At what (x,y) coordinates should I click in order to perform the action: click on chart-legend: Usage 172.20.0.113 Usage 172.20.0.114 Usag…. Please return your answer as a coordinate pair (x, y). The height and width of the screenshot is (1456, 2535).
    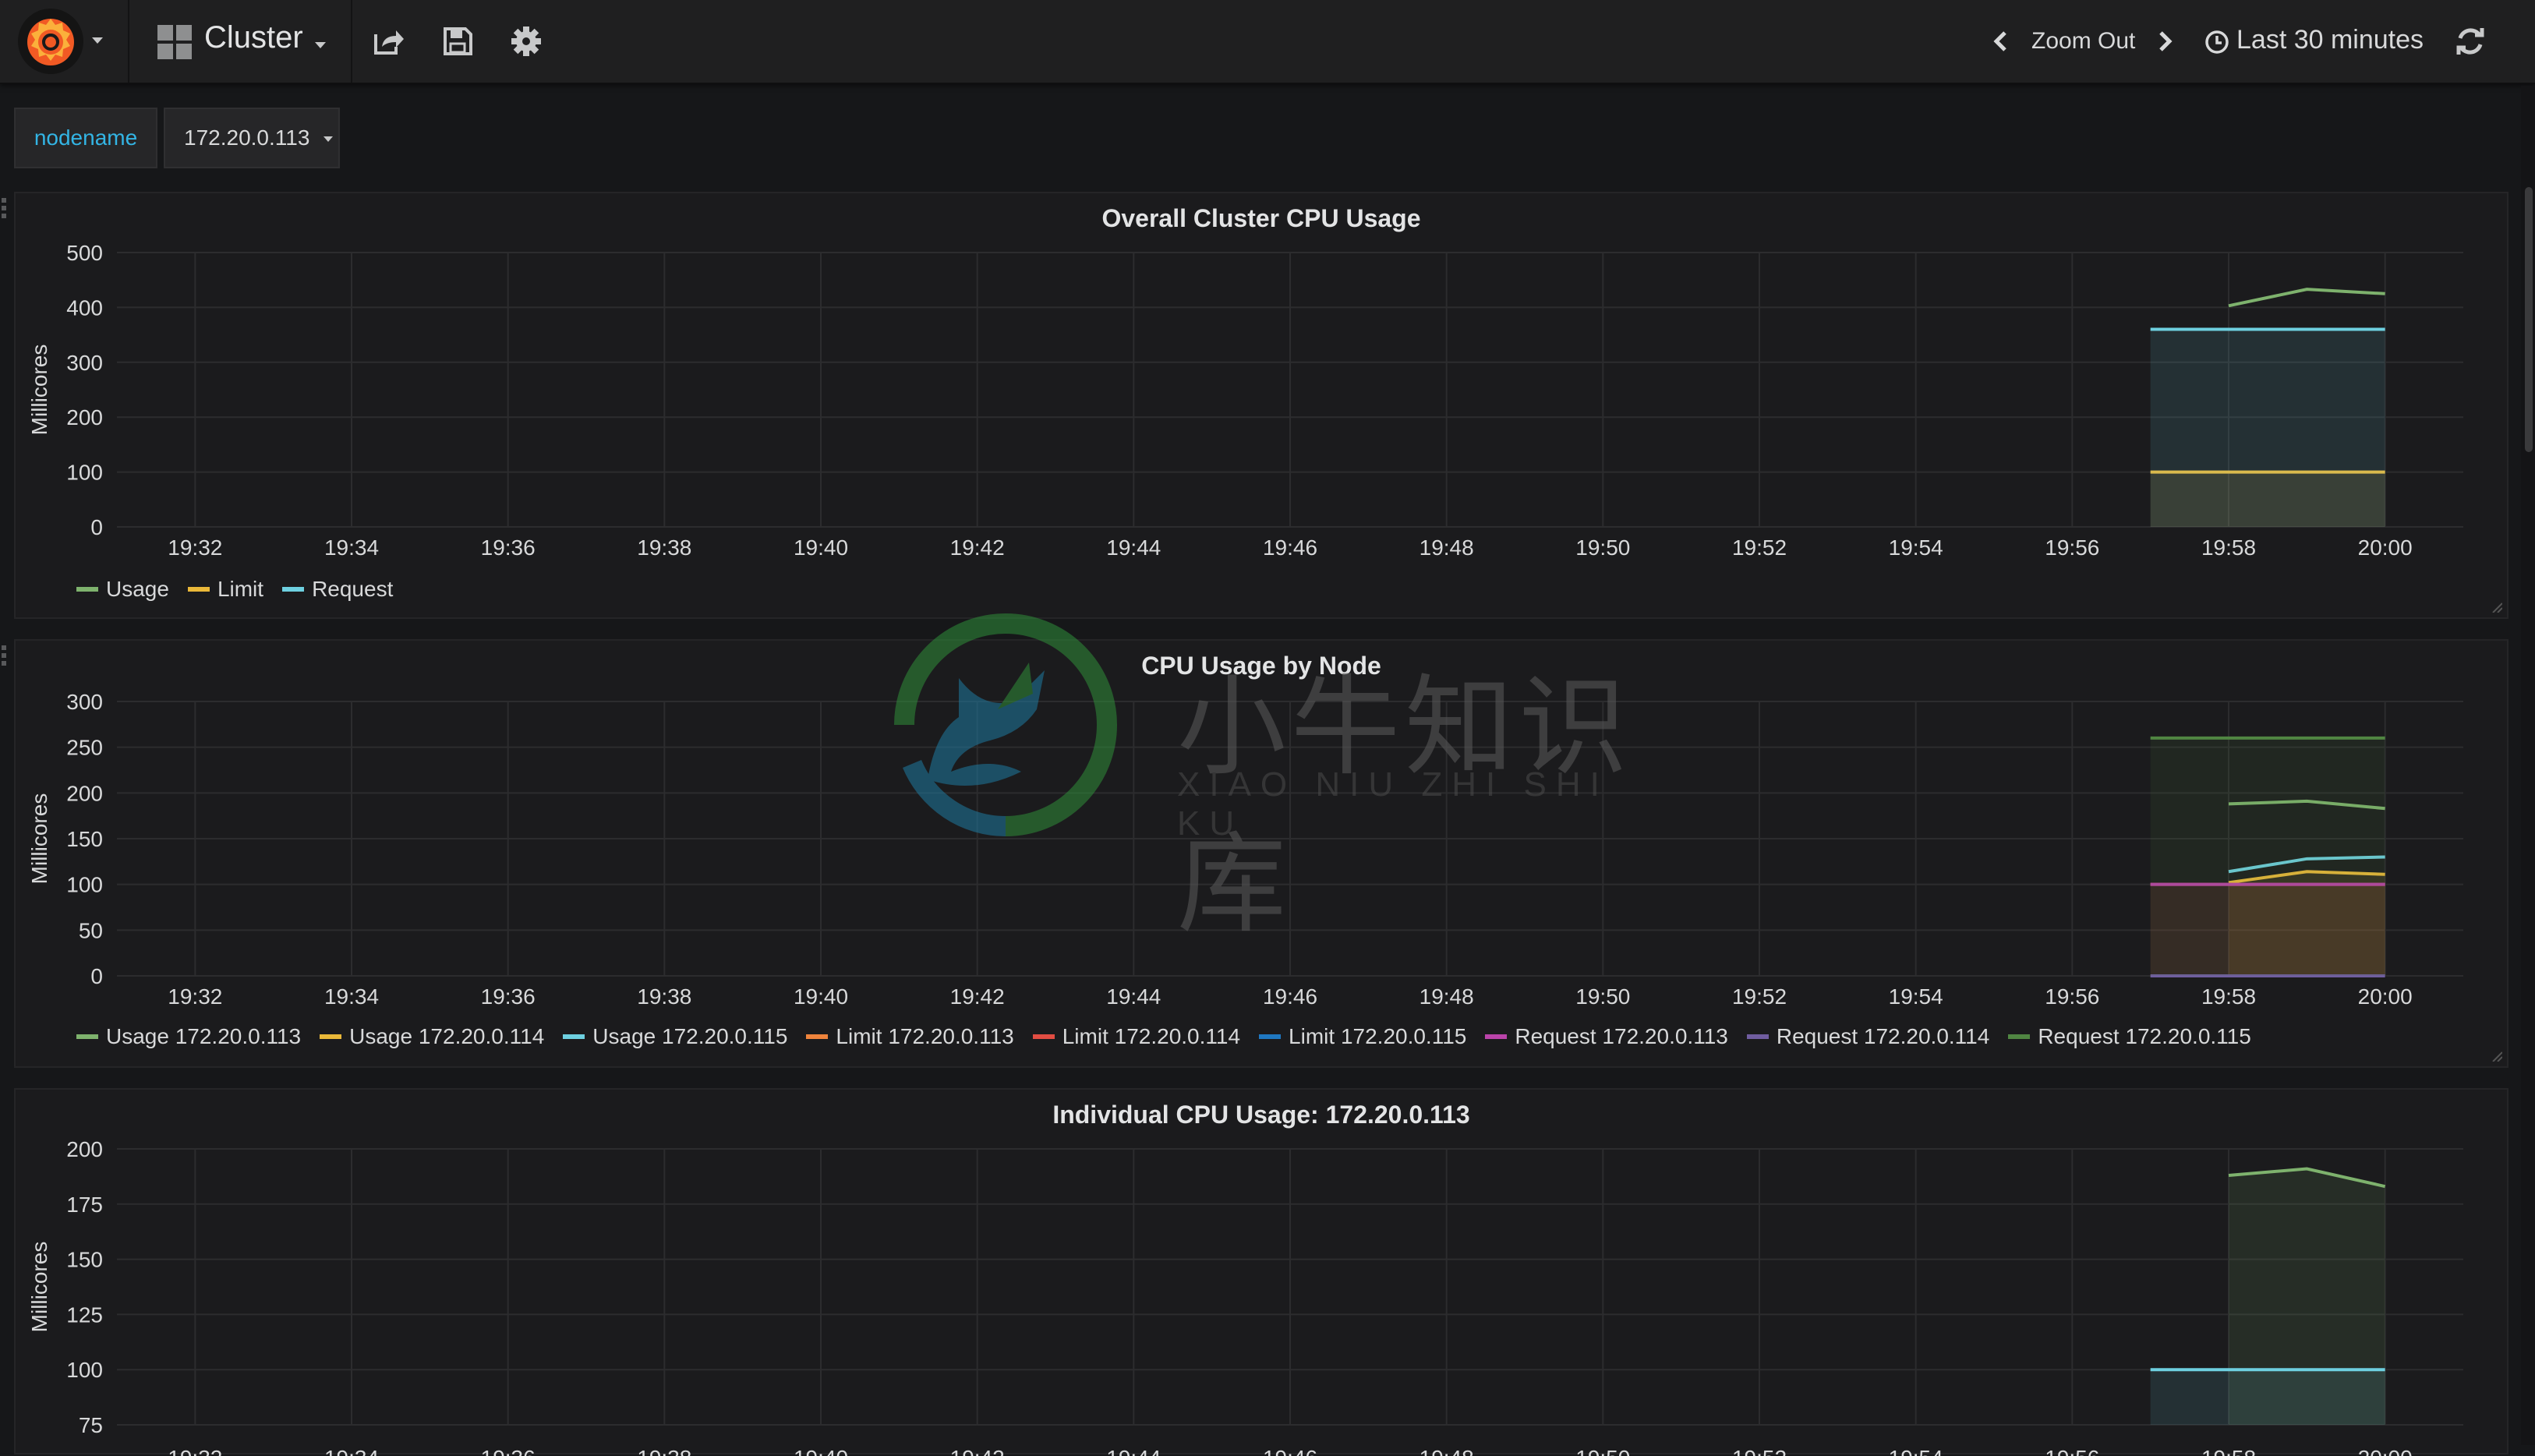
    Looking at the image, I should click on (1173, 1036).